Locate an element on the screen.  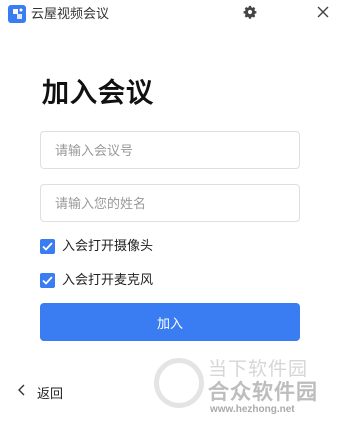
open-camera-checkbox: 入会打开摄像头 is located at coordinates (96, 246).